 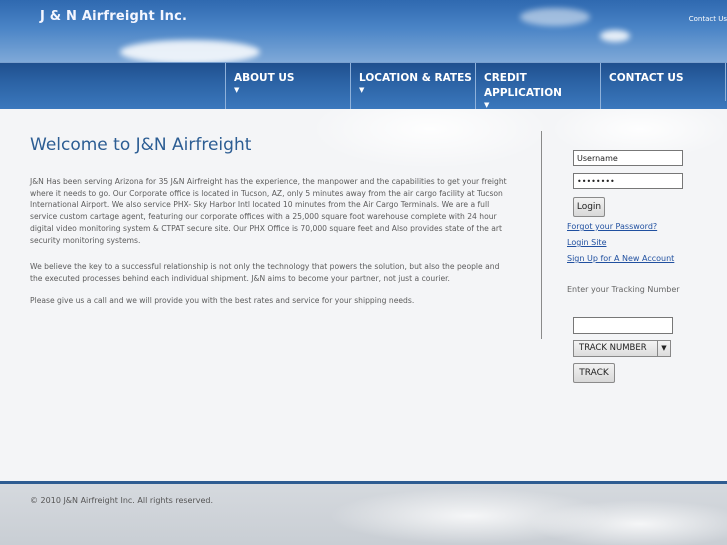 I want to click on nav-item-label: ABOUT US, so click(x=264, y=78).